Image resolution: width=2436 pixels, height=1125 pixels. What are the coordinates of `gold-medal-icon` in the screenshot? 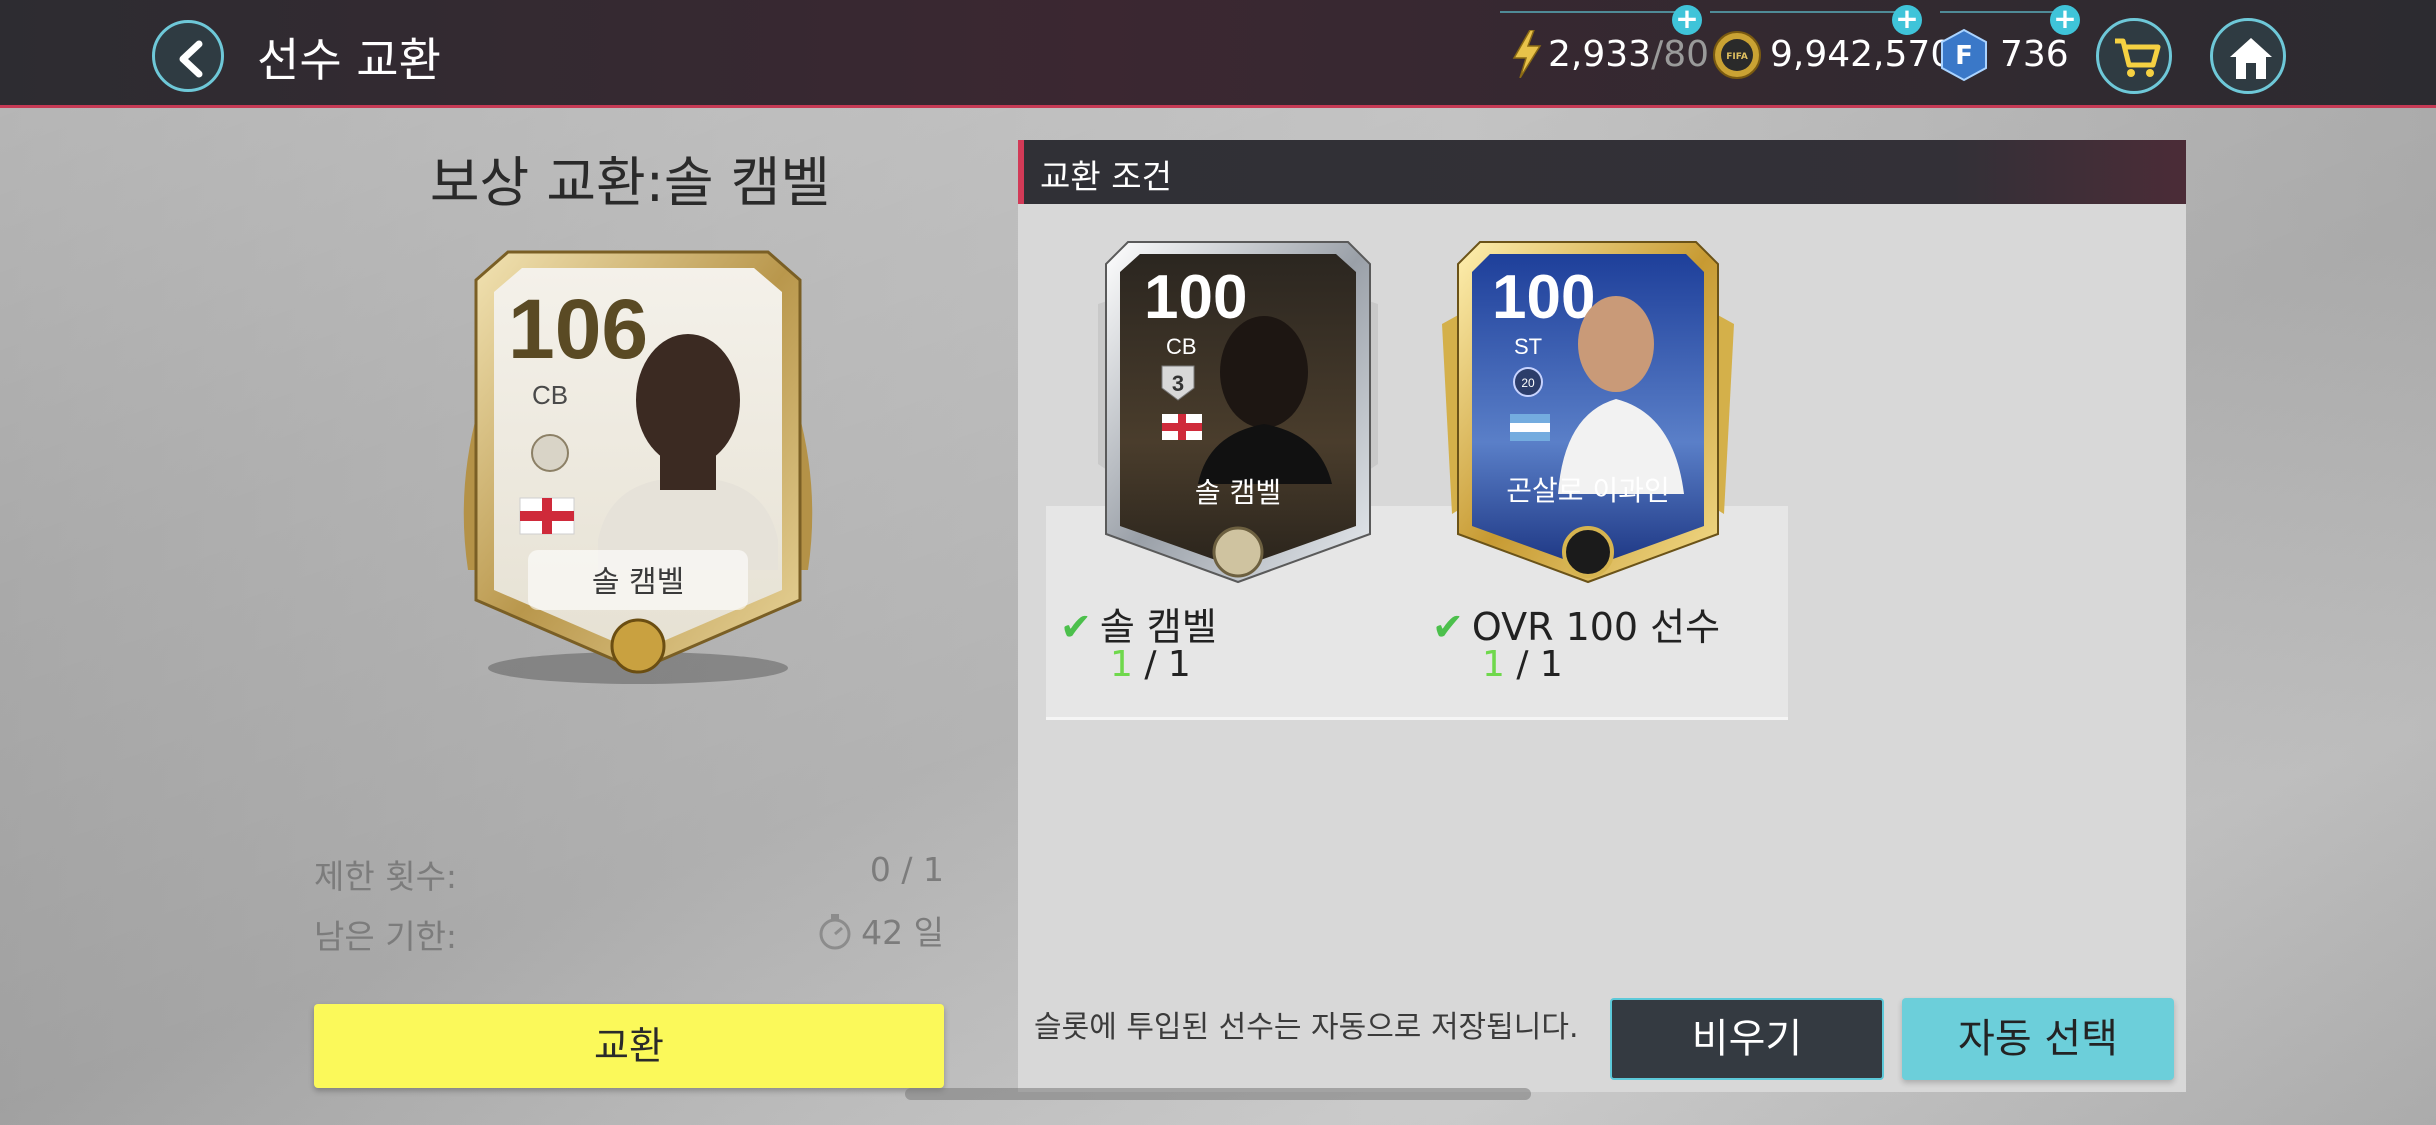 It's located at (638, 646).